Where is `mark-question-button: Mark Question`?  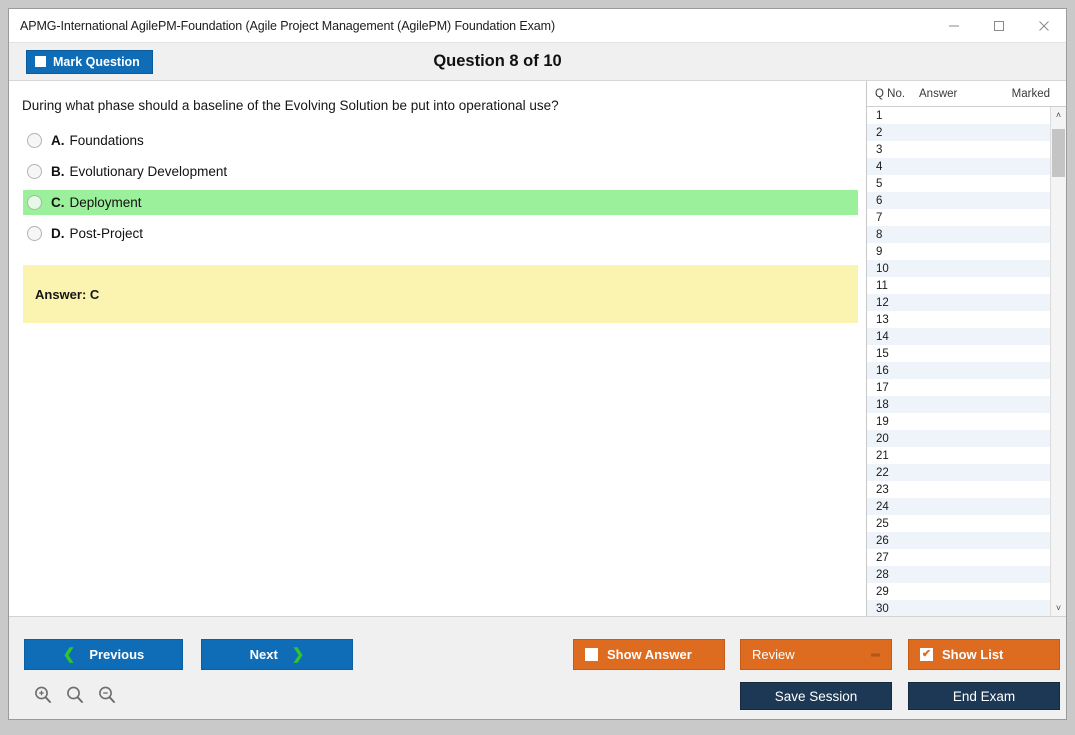
mark-question-button: Mark Question is located at coordinates (89, 61).